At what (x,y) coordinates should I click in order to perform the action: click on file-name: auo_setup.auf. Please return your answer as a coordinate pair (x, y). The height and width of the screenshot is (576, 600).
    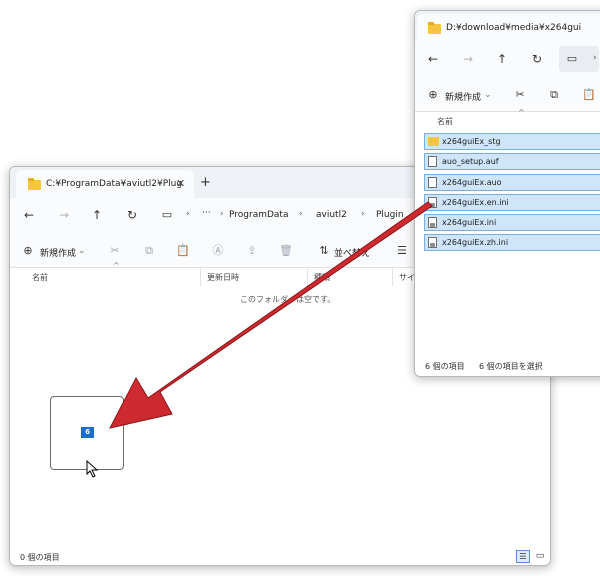
    Looking at the image, I should click on (470, 161).